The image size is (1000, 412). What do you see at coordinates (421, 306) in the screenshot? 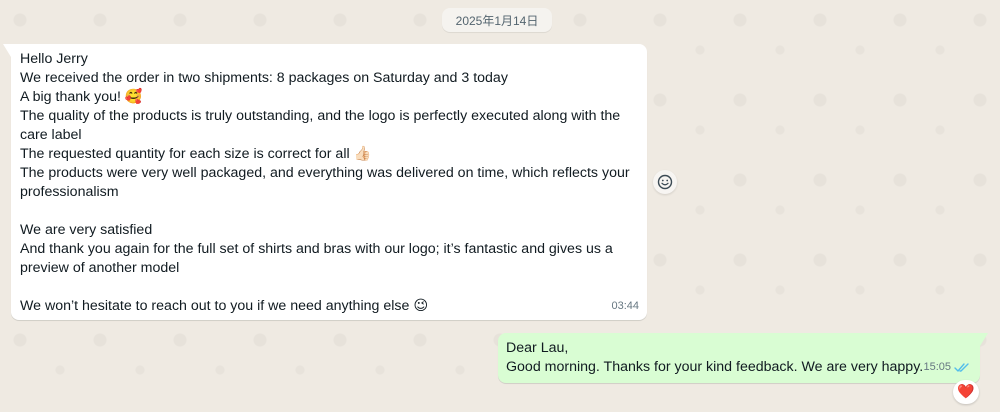
I see `winking-face-emoji-icon: 😉` at bounding box center [421, 306].